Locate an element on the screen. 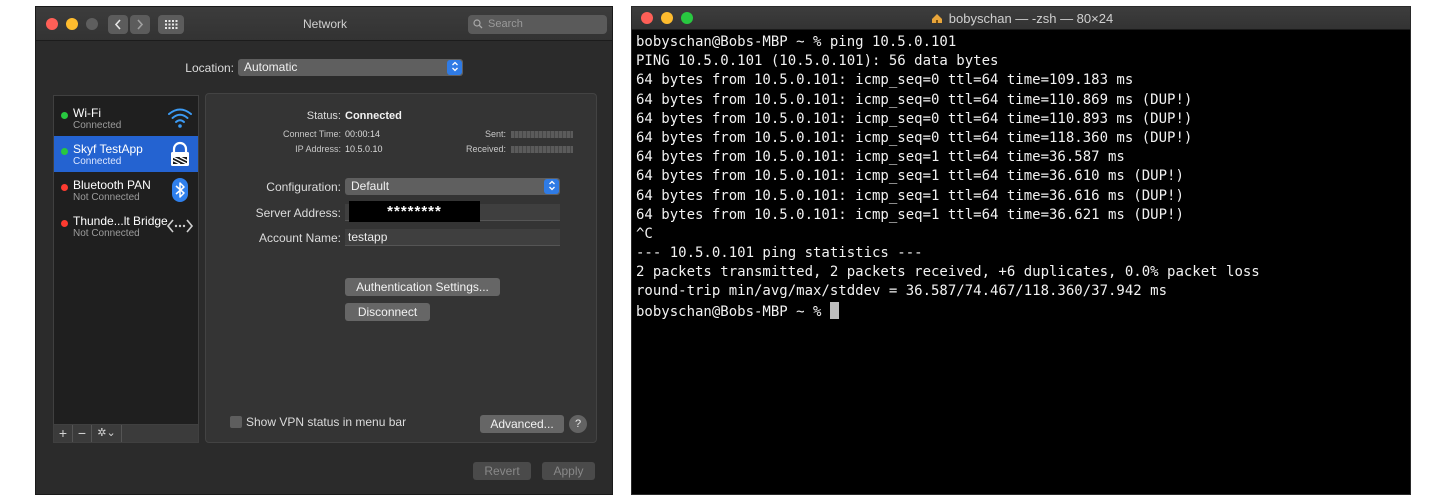 The image size is (1443, 495). service-item-bluetooth-pan: Bluetooth PAN Not Connected is located at coordinates (126, 190).